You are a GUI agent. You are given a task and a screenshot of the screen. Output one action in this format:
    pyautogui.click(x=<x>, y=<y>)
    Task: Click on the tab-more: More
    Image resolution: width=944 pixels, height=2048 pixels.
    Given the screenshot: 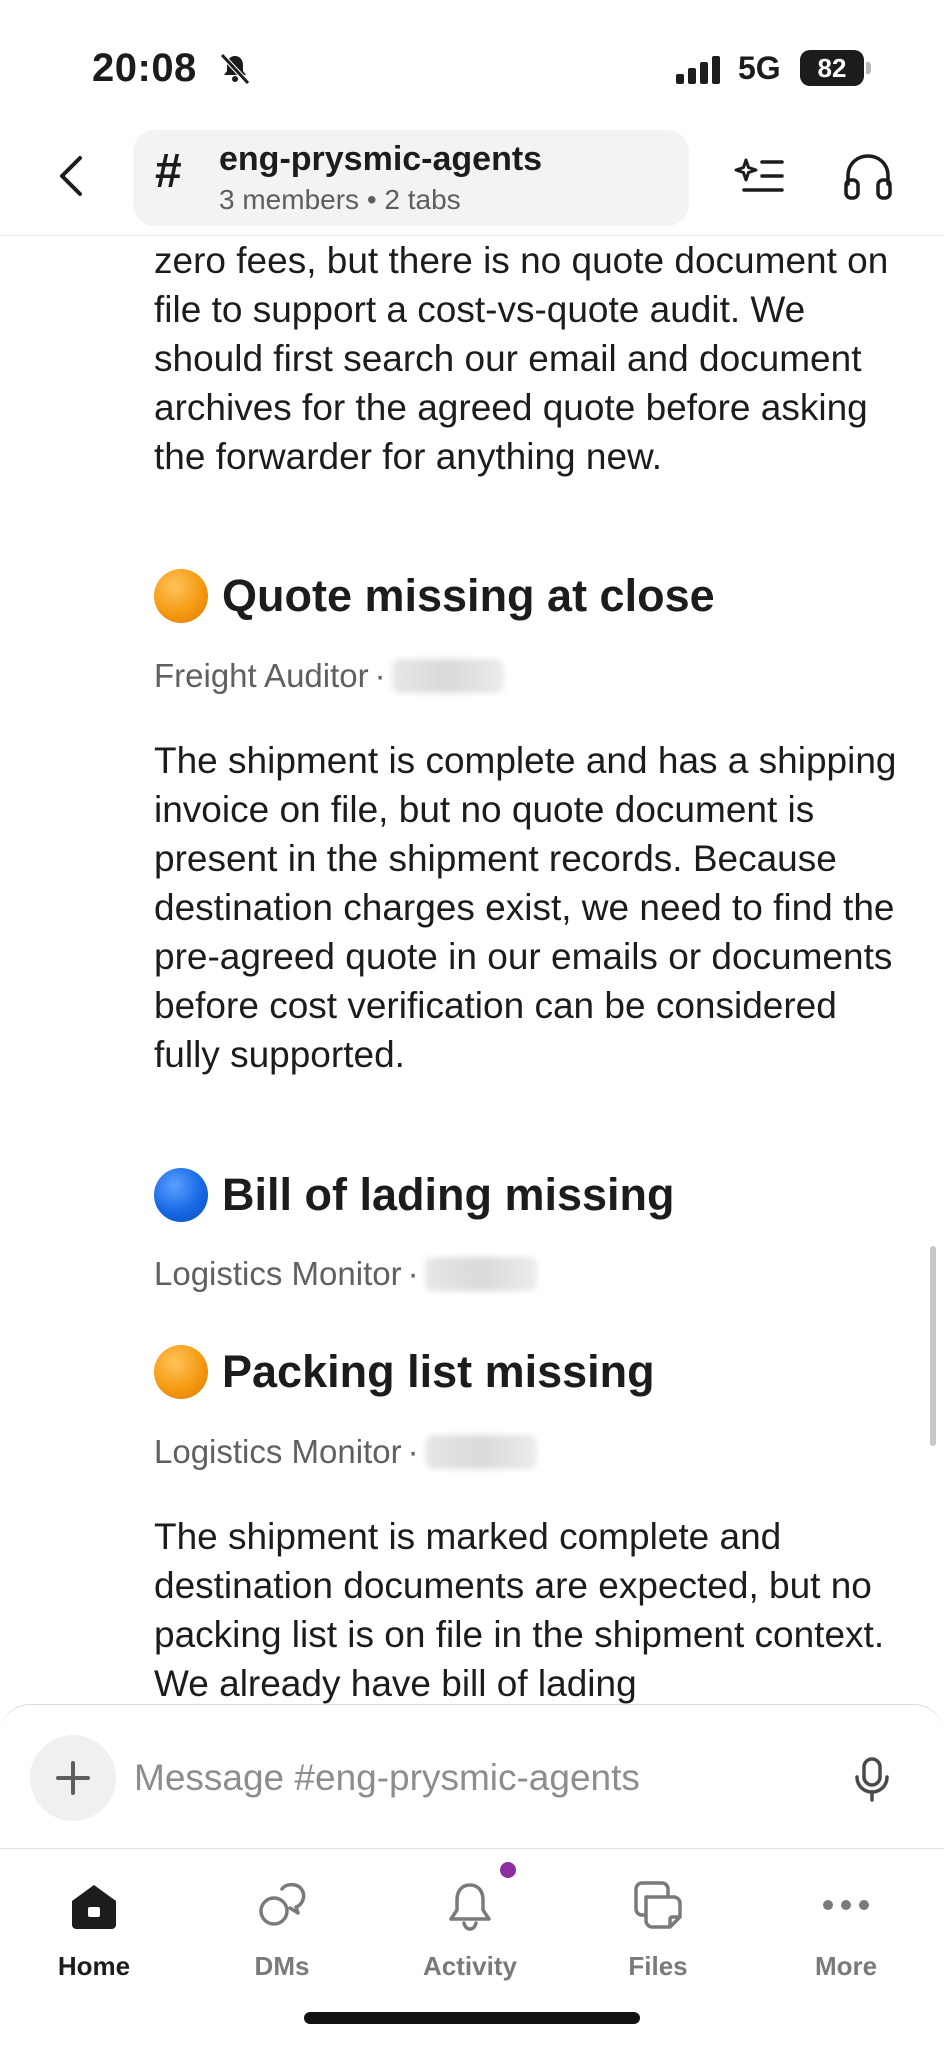 What is the action you would take?
    pyautogui.click(x=846, y=1927)
    